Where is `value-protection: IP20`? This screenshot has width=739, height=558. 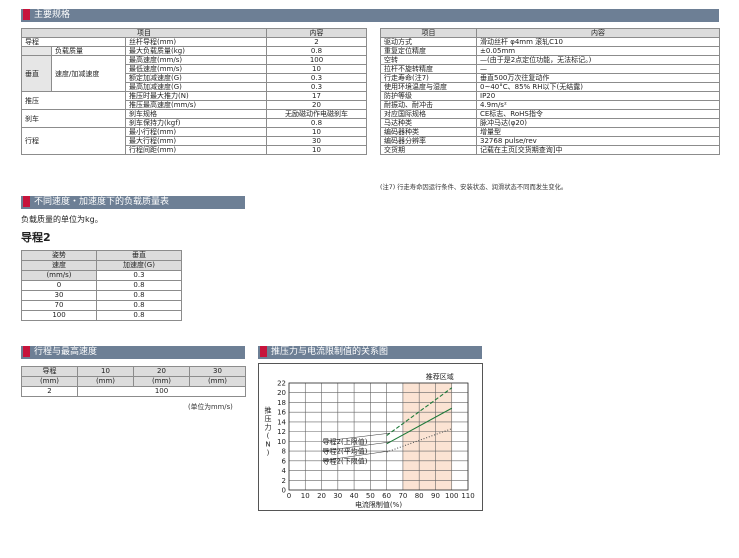
value-protection: IP20 is located at coordinates (598, 96).